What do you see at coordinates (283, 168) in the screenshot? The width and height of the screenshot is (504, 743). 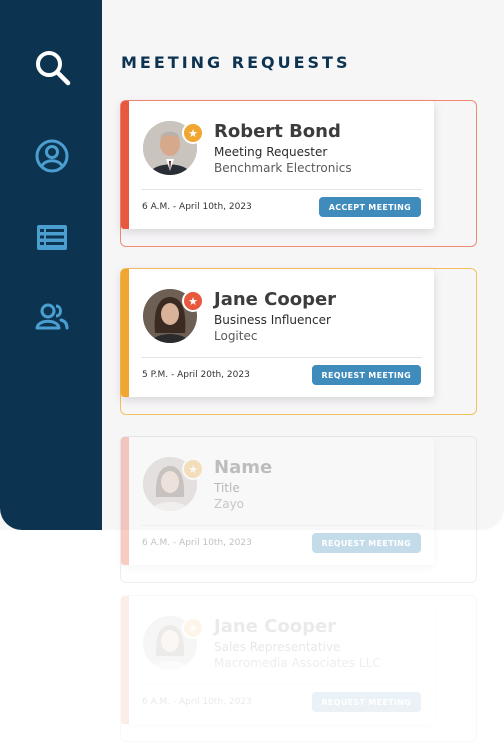 I see `requester-company: Benchmark Electronics` at bounding box center [283, 168].